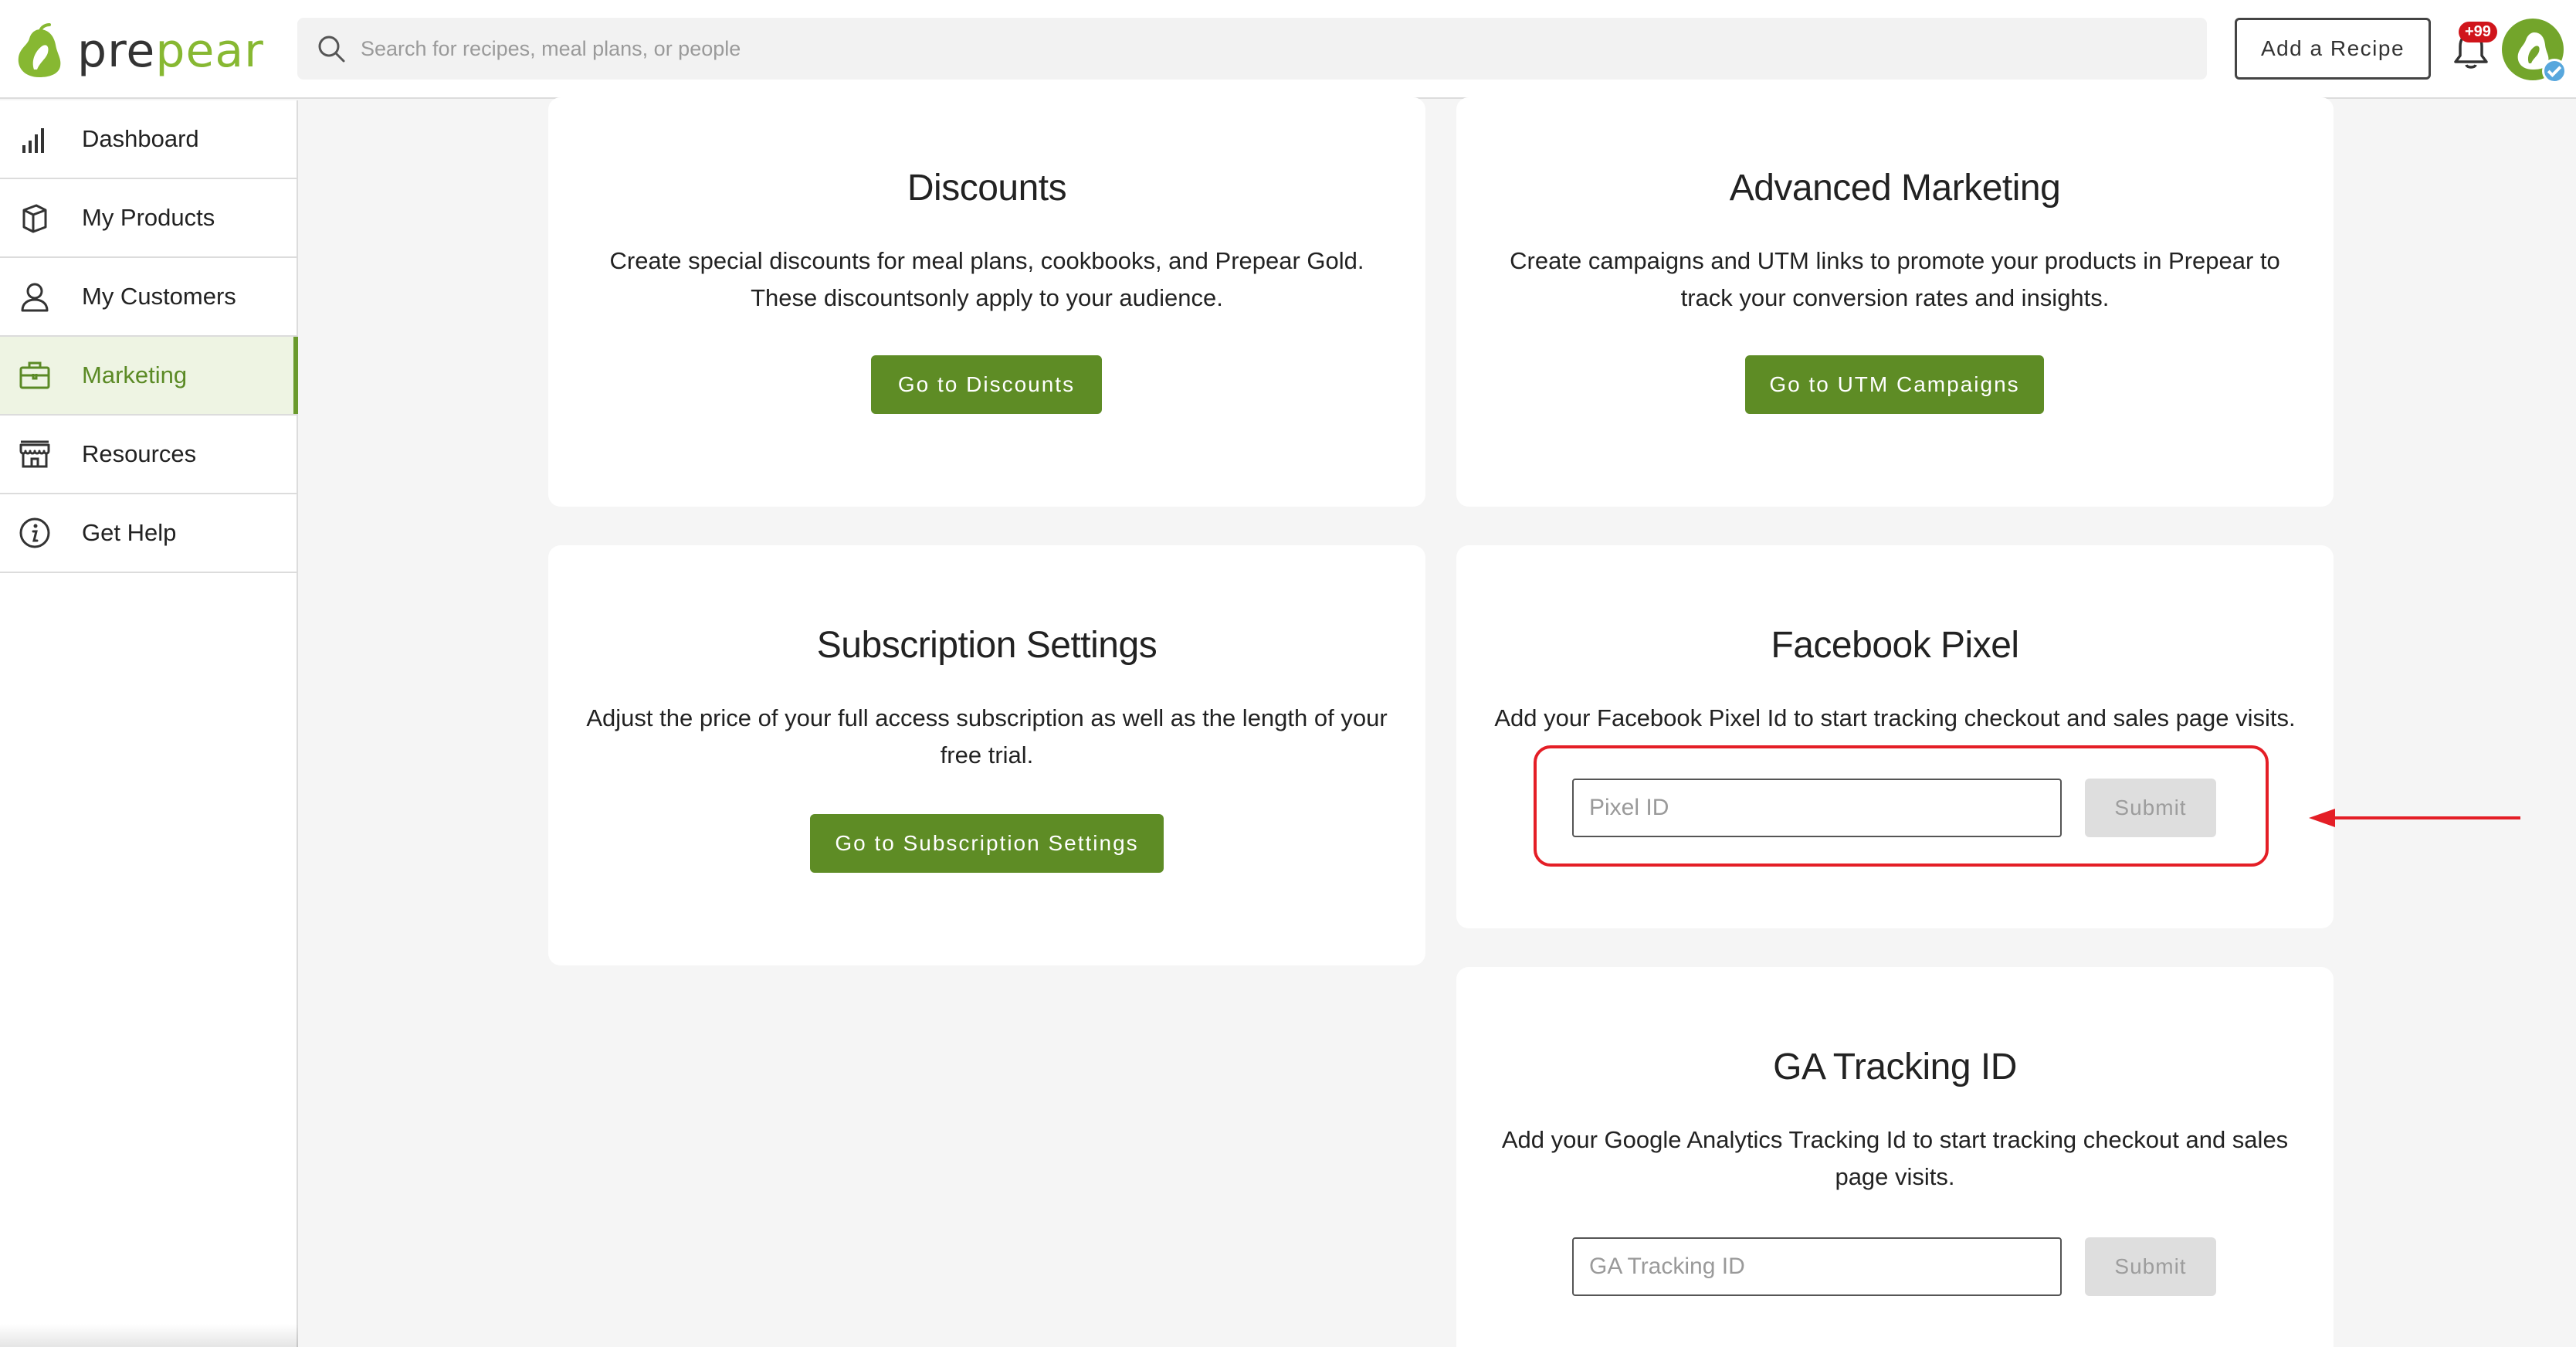 The height and width of the screenshot is (1347, 2576). Describe the element at coordinates (139, 453) in the screenshot. I see `sidebar-item-label: Resources` at that location.